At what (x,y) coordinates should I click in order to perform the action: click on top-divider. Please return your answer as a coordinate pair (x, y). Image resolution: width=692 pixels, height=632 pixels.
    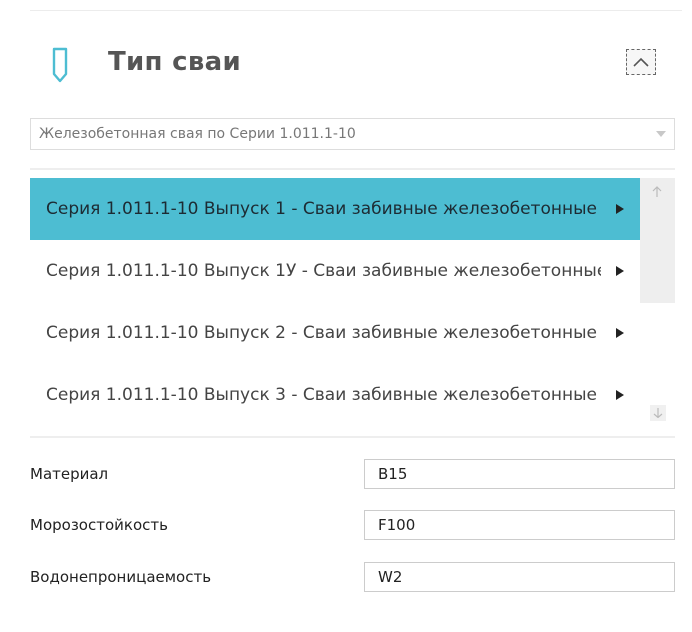
    Looking at the image, I should click on (356, 10).